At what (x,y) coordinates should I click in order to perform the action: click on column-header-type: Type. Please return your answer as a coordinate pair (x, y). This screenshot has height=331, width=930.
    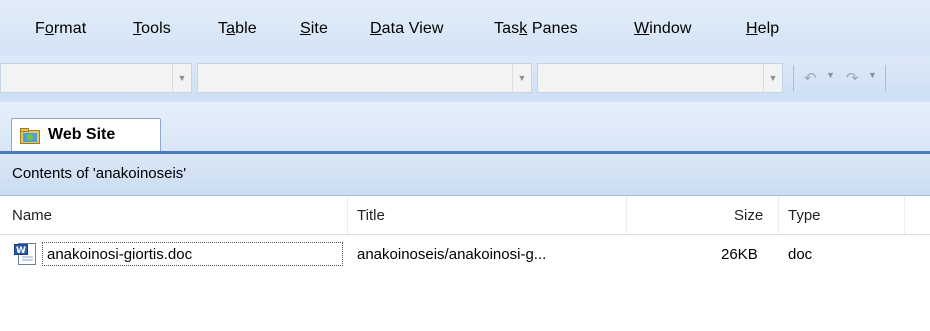
    Looking at the image, I should click on (804, 215).